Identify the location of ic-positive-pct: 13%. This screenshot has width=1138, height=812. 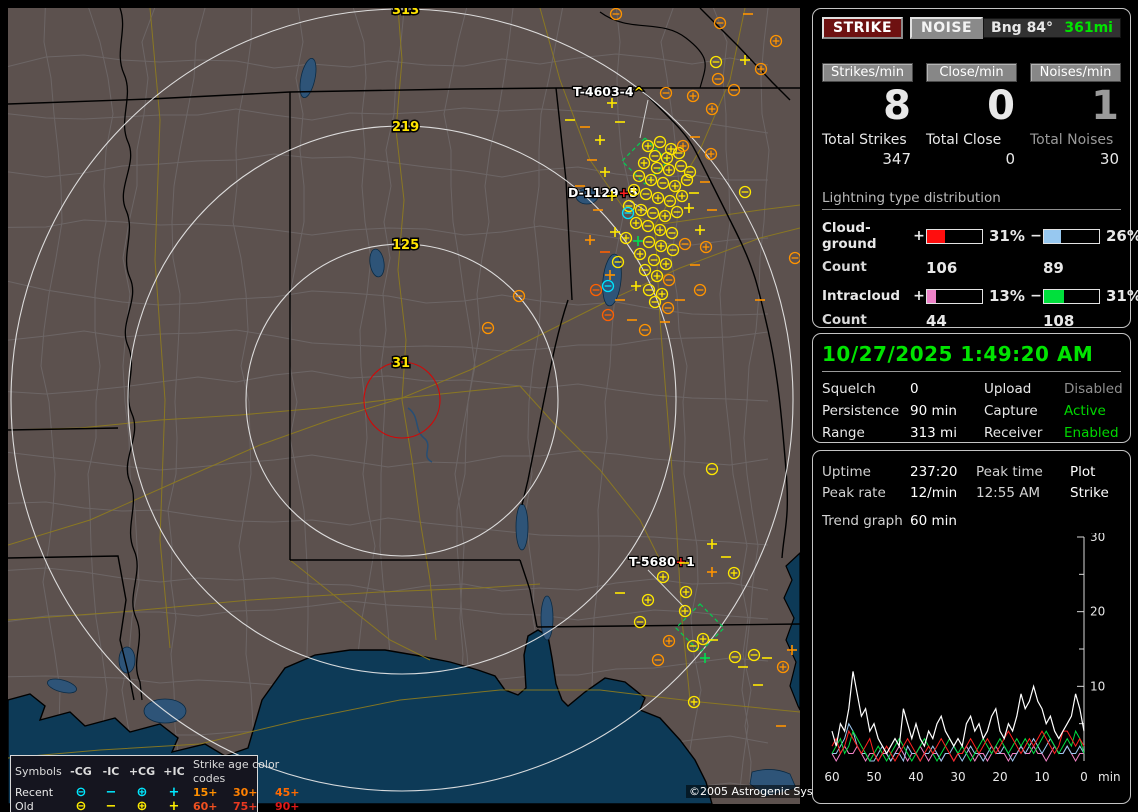
(1007, 296).